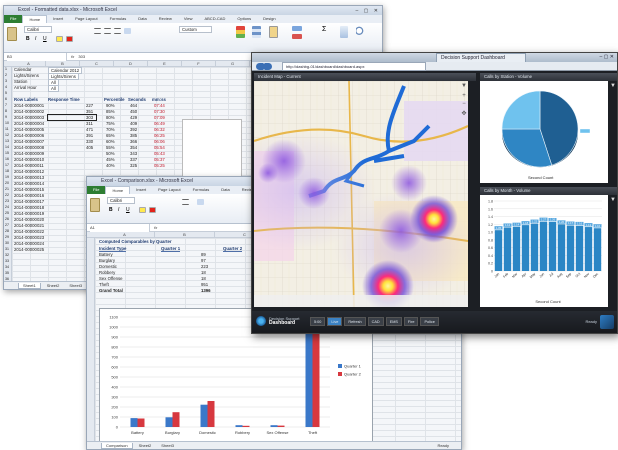  What do you see at coordinates (6, 93) in the screenshot?
I see `row-number: 5` at bounding box center [6, 93].